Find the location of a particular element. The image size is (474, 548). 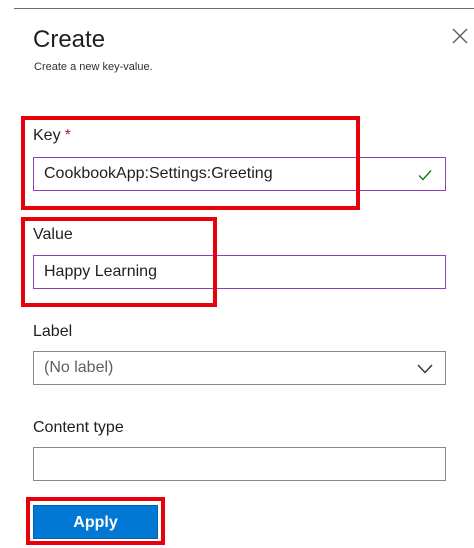

label-label: Label is located at coordinates (52, 332).